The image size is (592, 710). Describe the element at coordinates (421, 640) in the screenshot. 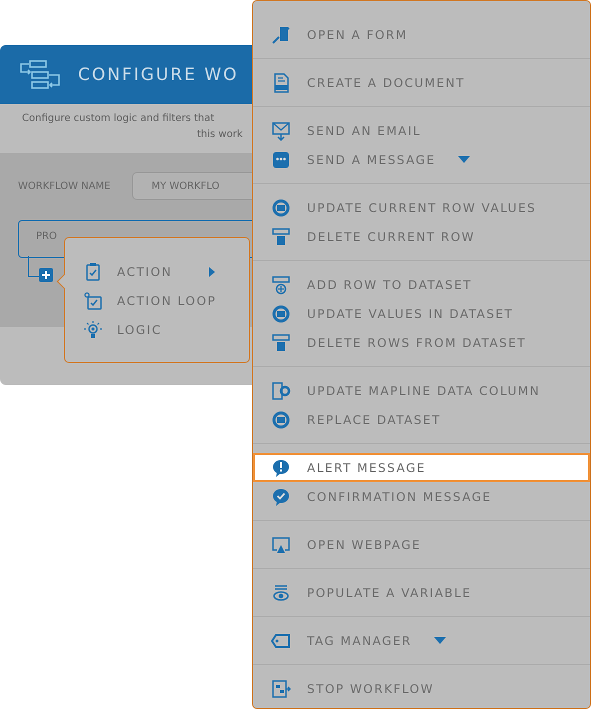

I see `menu-item: TAG MANAGER` at that location.